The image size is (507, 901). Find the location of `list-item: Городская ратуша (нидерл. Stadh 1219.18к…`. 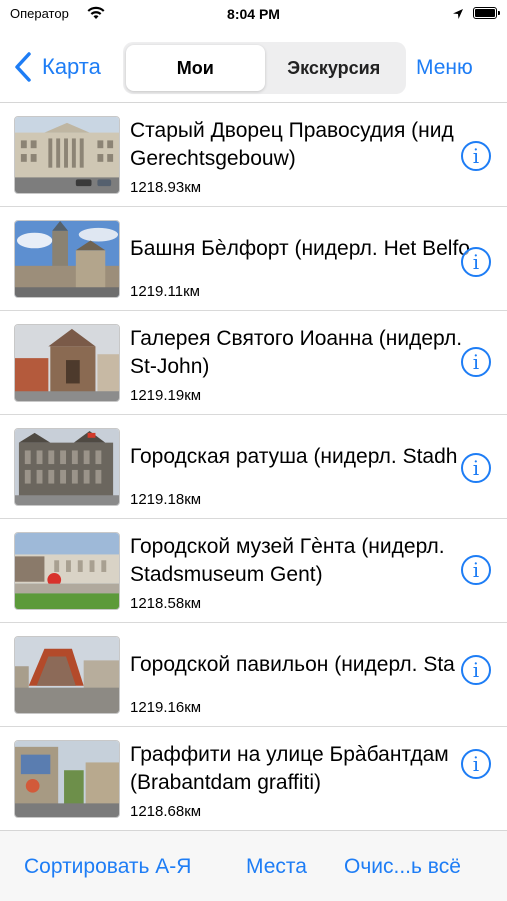

list-item: Городская ратуша (нидерл. Stadh 1219.18к… is located at coordinates (253, 467).